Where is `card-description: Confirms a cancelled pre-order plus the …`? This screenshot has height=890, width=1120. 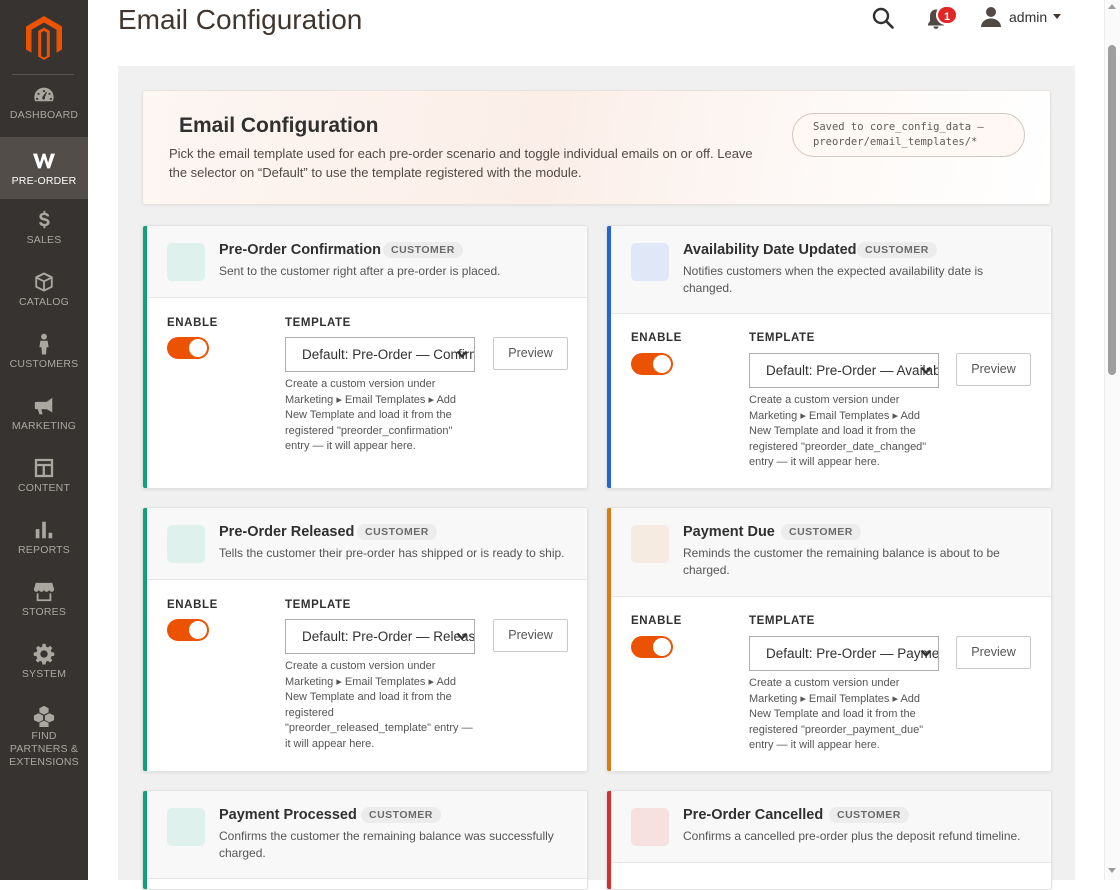 card-description: Confirms a cancelled pre-order plus the … is located at coordinates (852, 836).